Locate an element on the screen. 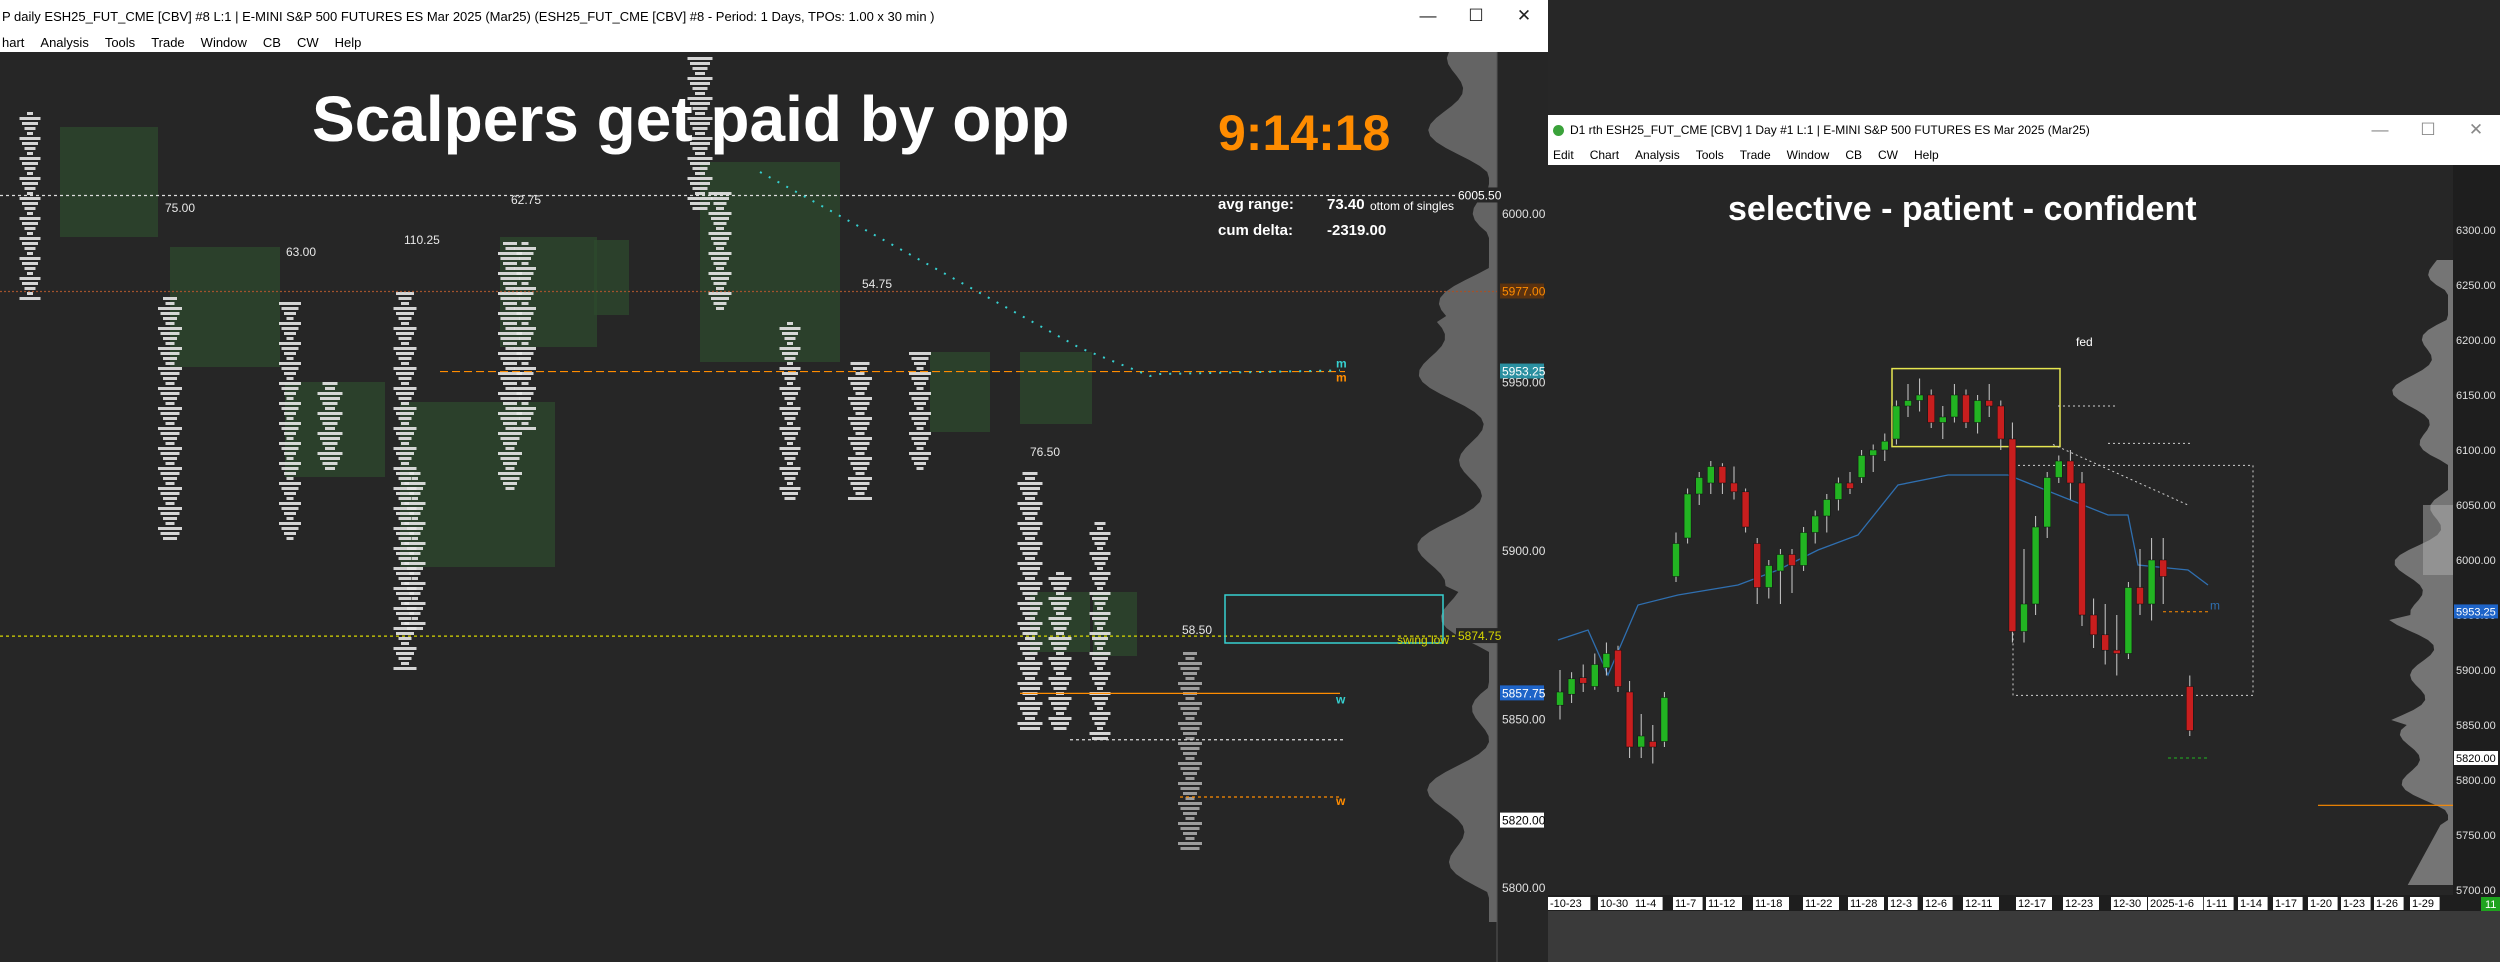  left-minimize-icon: — is located at coordinates (1428, 16).